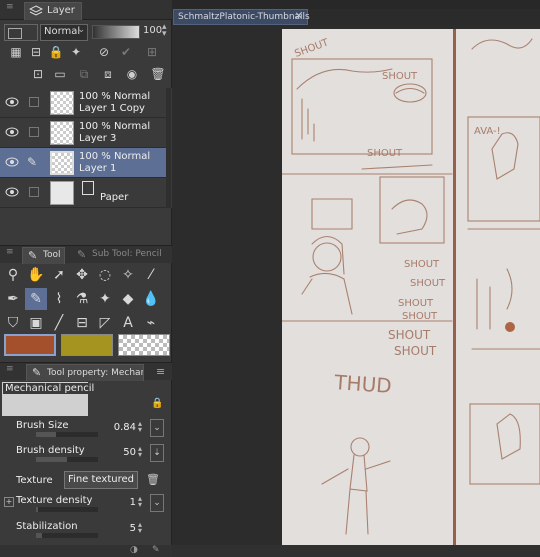  What do you see at coordinates (128, 299) in the screenshot?
I see `eraser-tool-icon: ◆` at bounding box center [128, 299].